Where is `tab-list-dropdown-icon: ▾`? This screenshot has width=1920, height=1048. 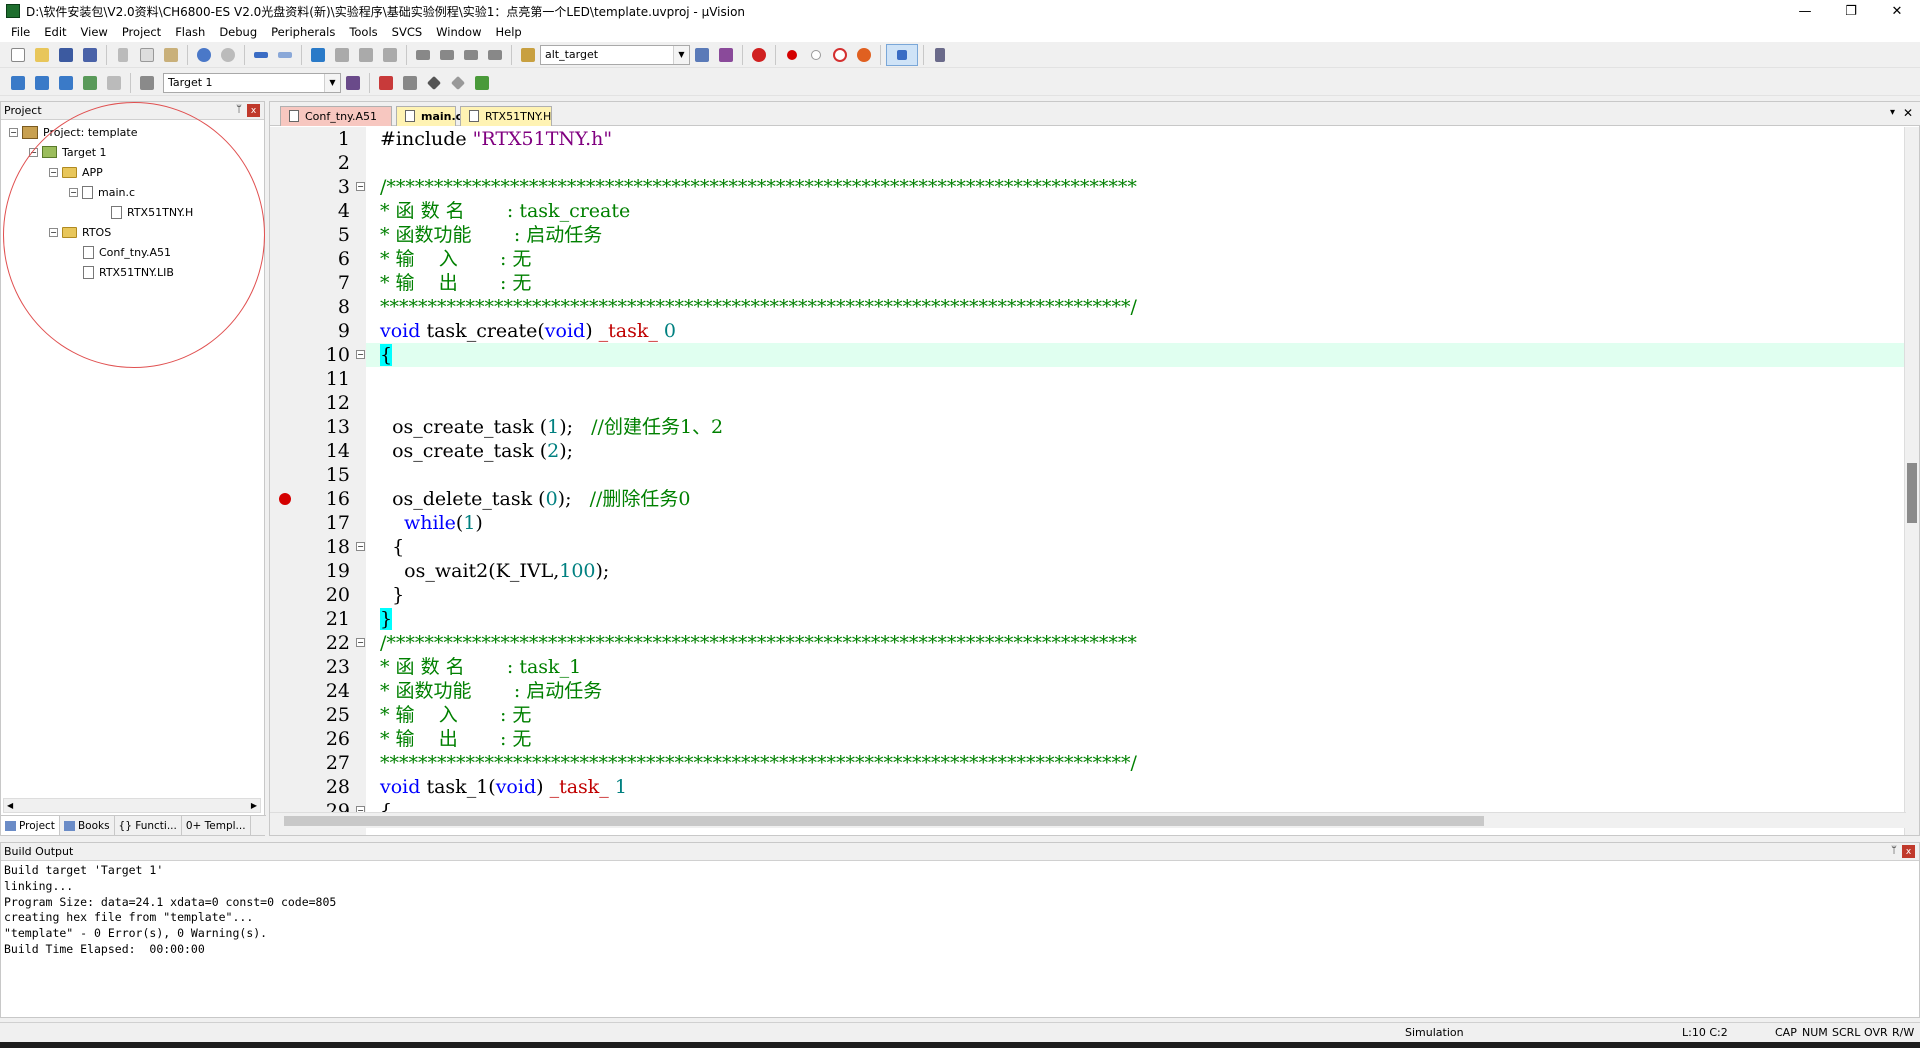 tab-list-dropdown-icon: ▾ is located at coordinates (1892, 112).